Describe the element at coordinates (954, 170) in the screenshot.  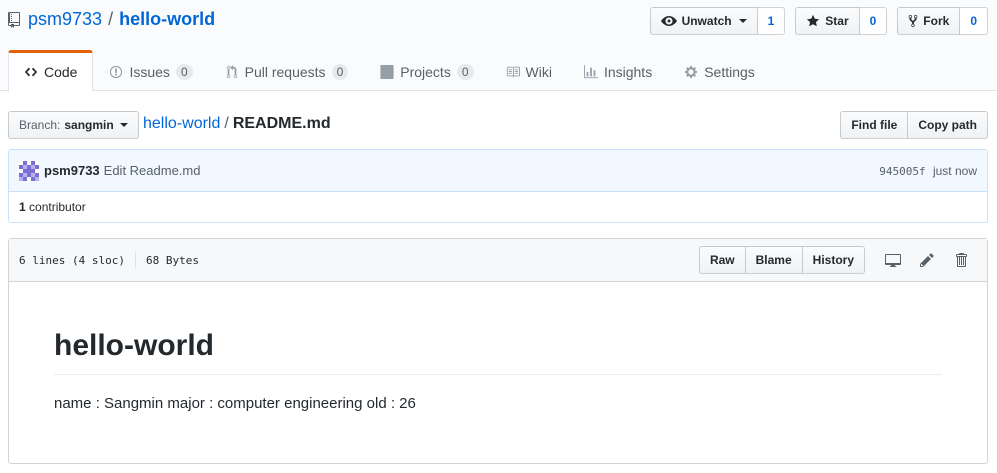
I see `commit-time: just now` at that location.